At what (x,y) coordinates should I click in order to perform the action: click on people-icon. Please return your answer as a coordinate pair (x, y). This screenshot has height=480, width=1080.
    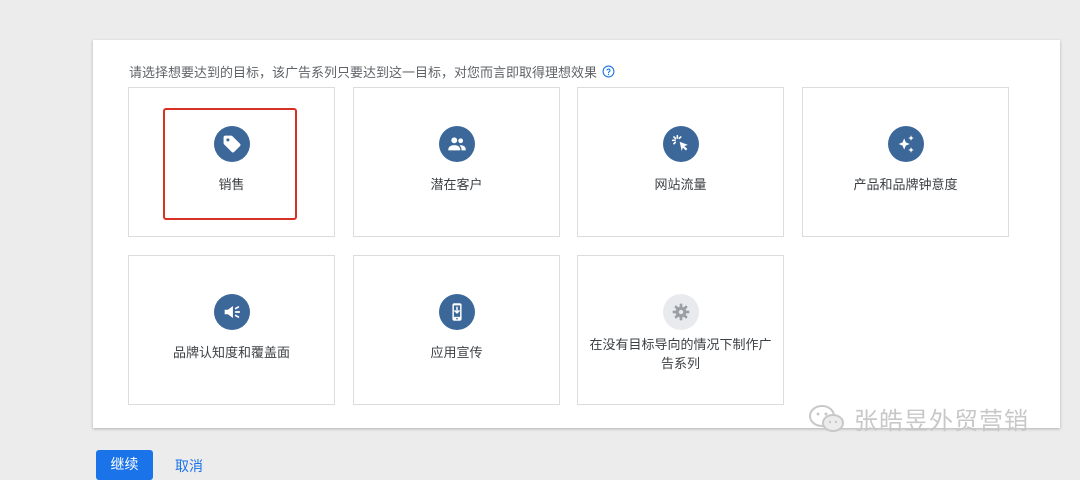
    Looking at the image, I should click on (456, 144).